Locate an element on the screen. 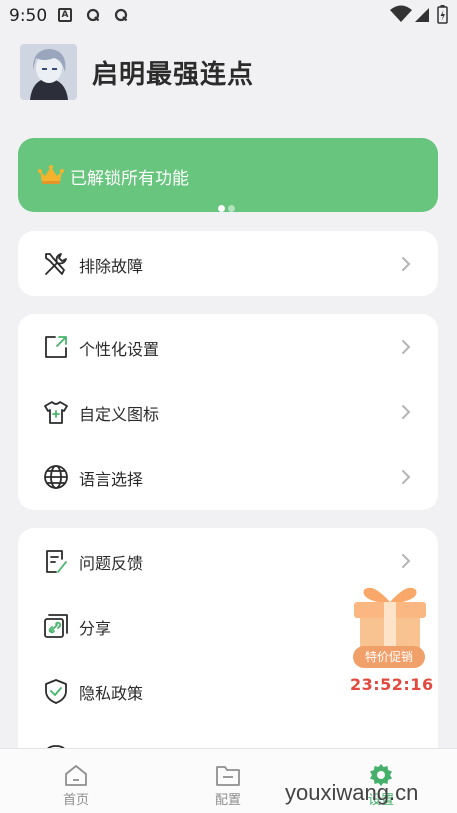 This screenshot has height=813, width=457. globe-icon is located at coordinates (56, 477).